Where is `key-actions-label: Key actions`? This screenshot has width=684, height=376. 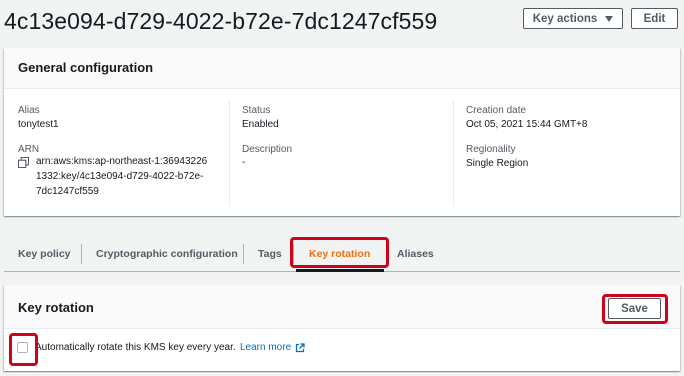 key-actions-label: Key actions is located at coordinates (565, 18).